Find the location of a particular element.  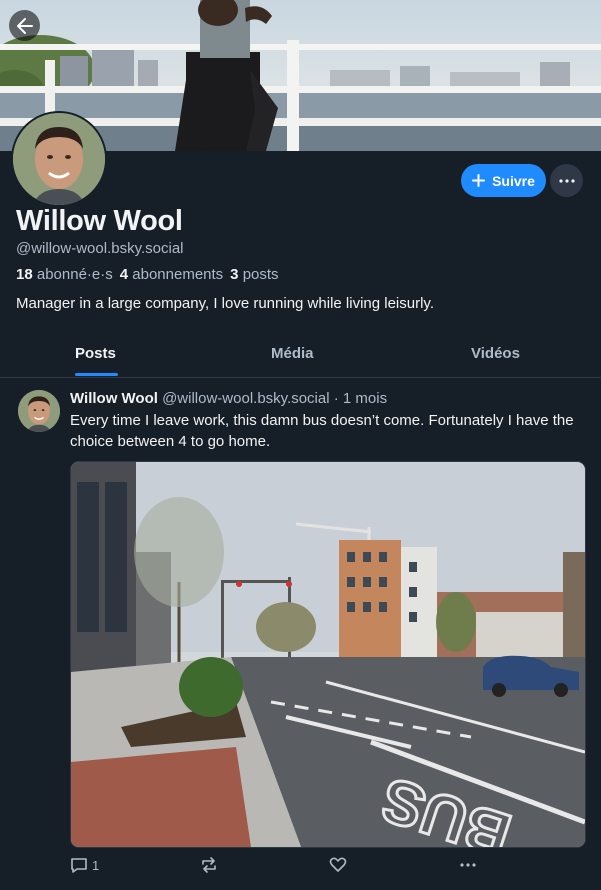

more-options-button is located at coordinates (566, 180).